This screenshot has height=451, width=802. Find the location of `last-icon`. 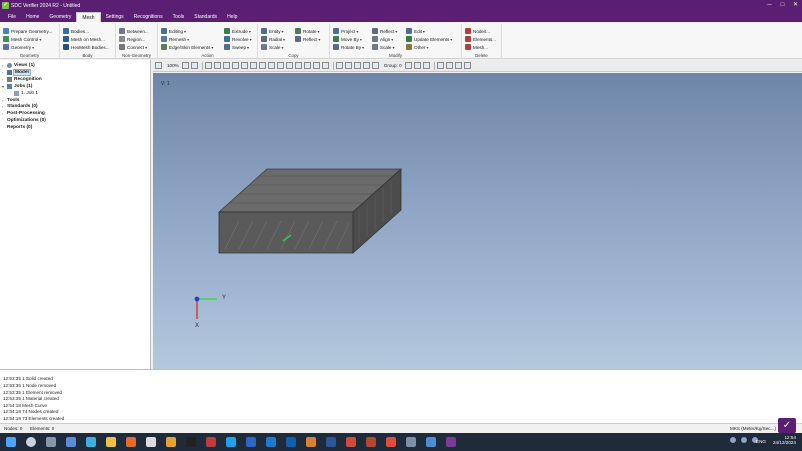

last-icon is located at coordinates (325, 65).